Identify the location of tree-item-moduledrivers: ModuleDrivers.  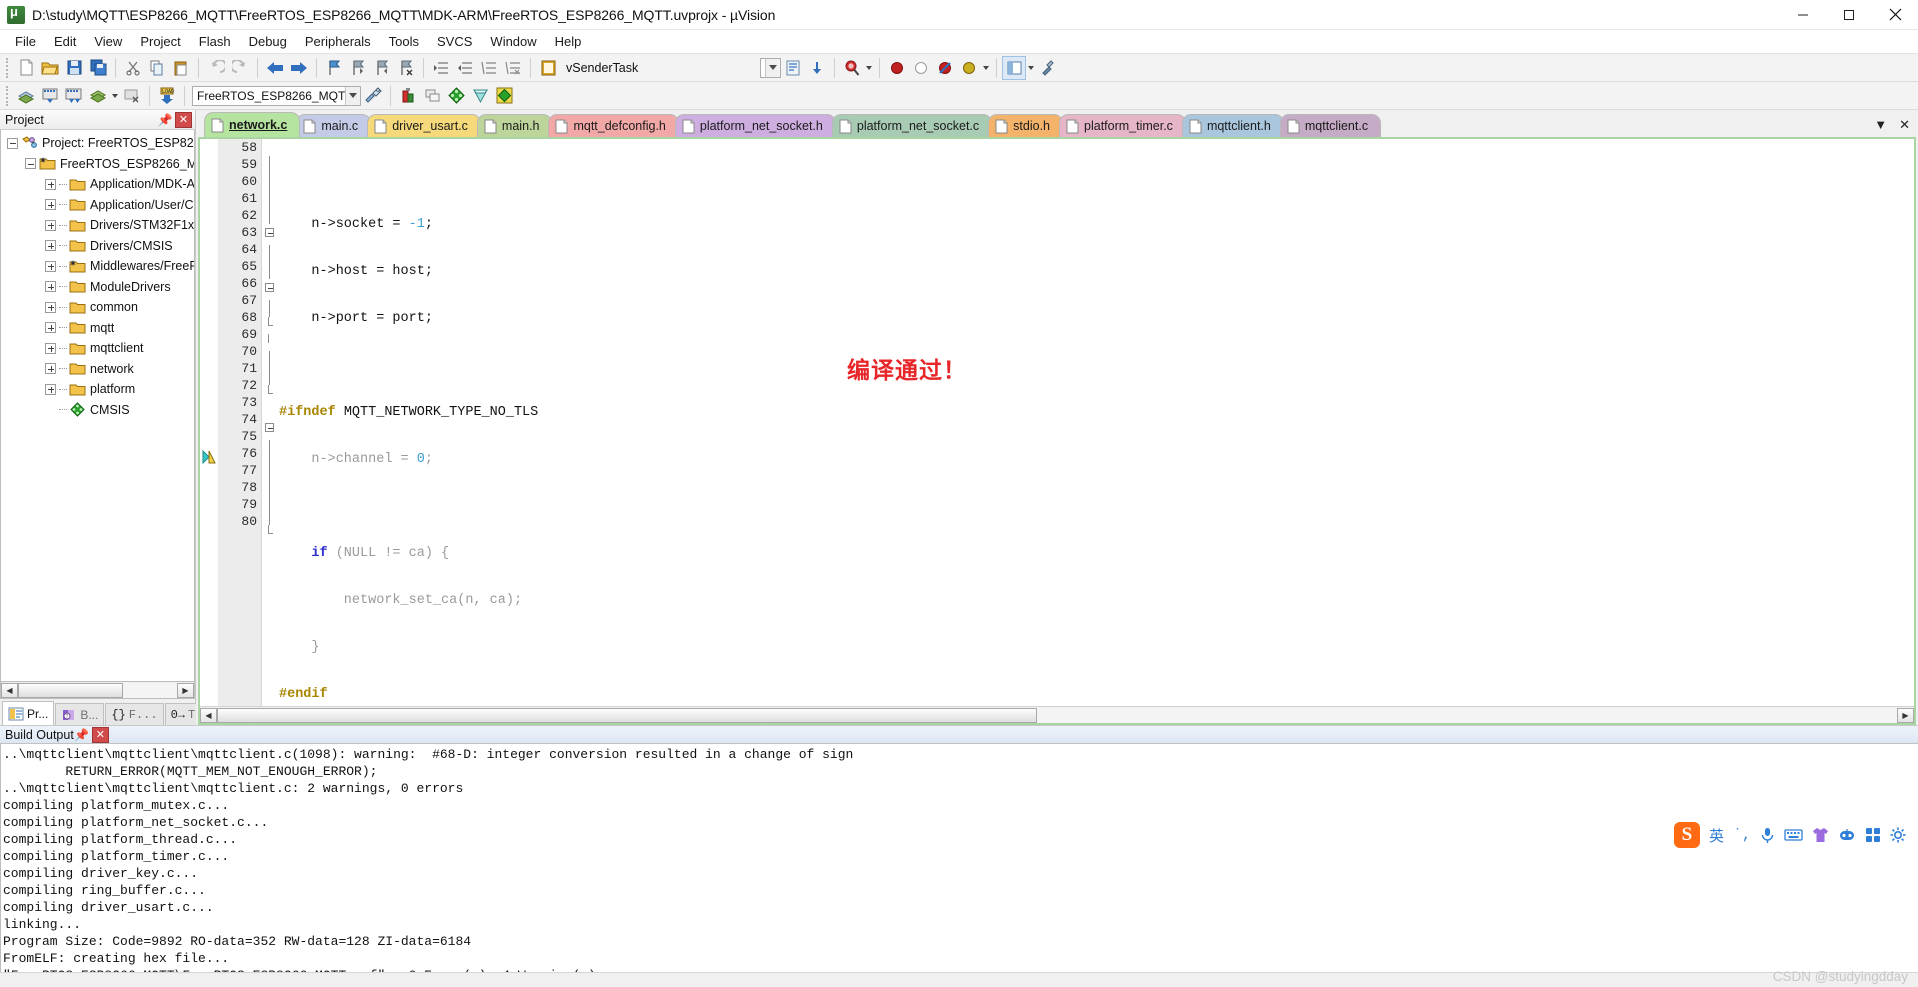
(97, 287).